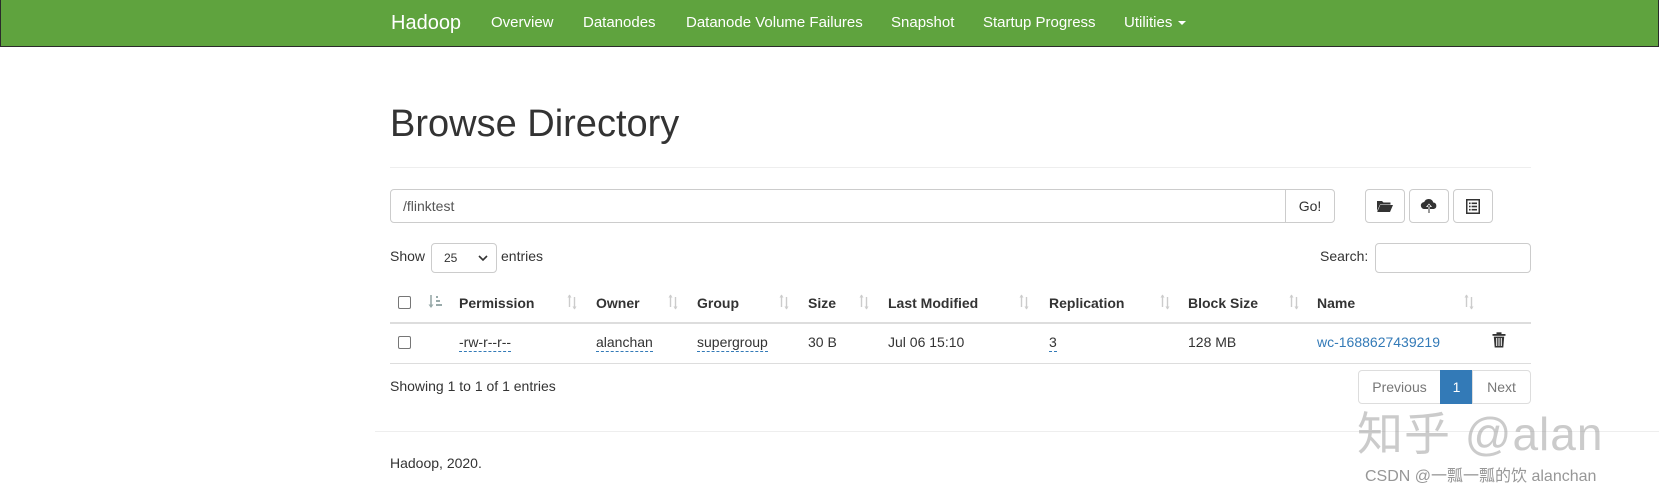 This screenshot has height=491, width=1659. Describe the element at coordinates (1499, 340) in the screenshot. I see `trash-icon` at that location.